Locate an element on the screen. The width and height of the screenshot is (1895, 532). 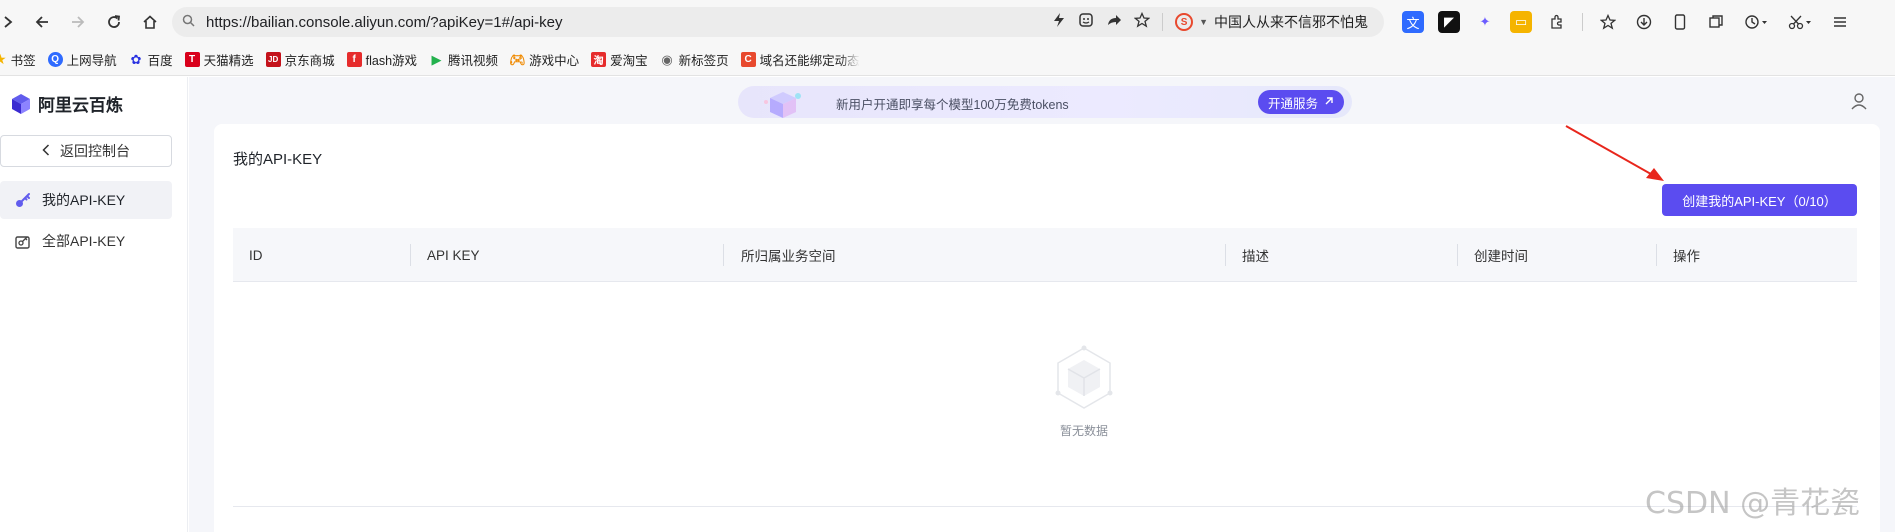
tmall-icon: T is located at coordinates (192, 59).